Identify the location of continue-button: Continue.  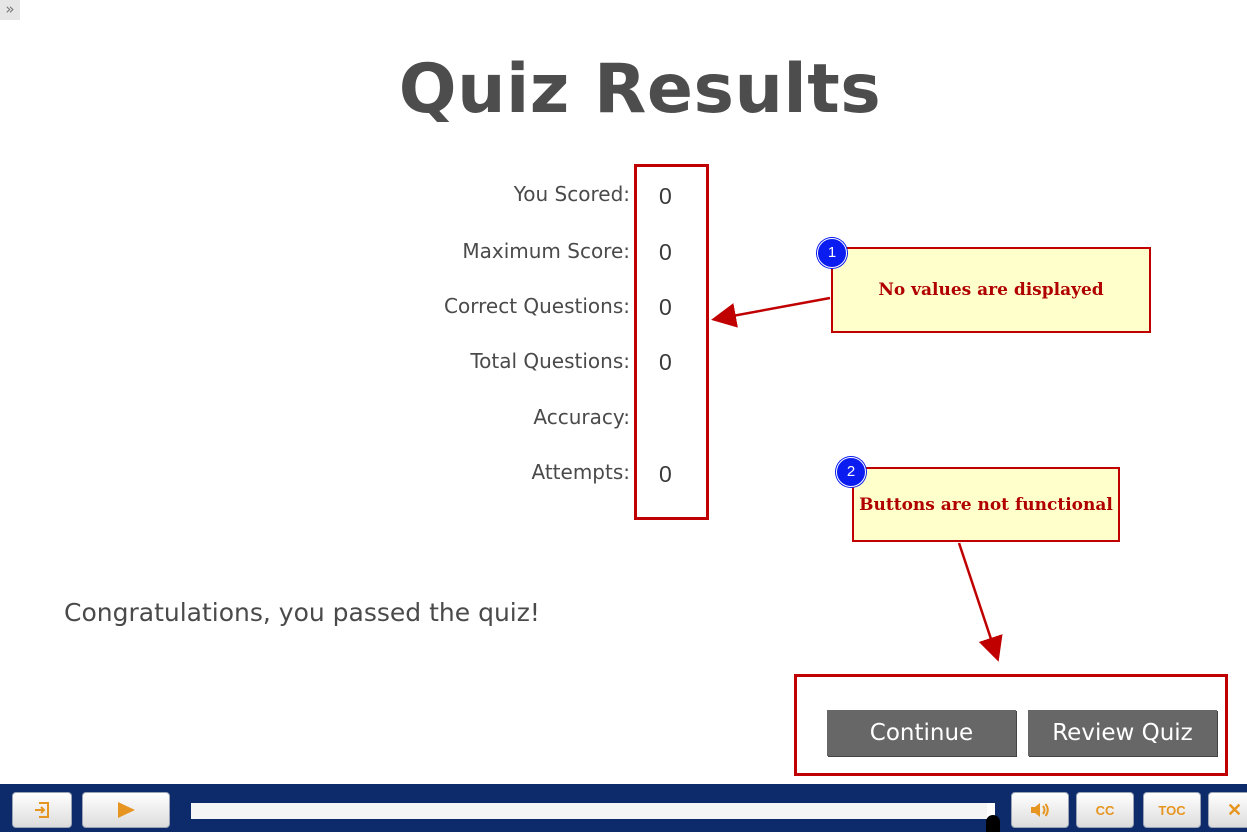
(921, 733).